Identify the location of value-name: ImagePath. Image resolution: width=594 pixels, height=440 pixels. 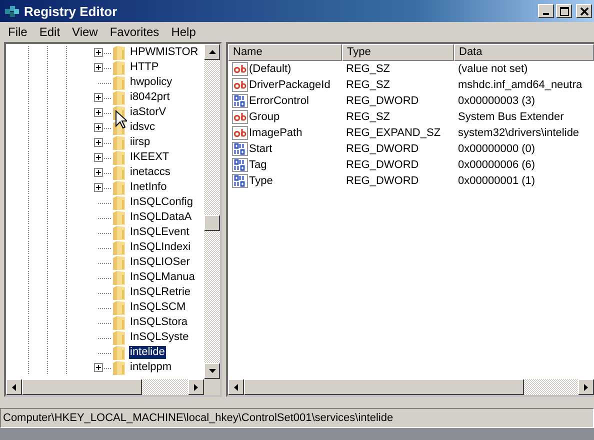
(275, 133).